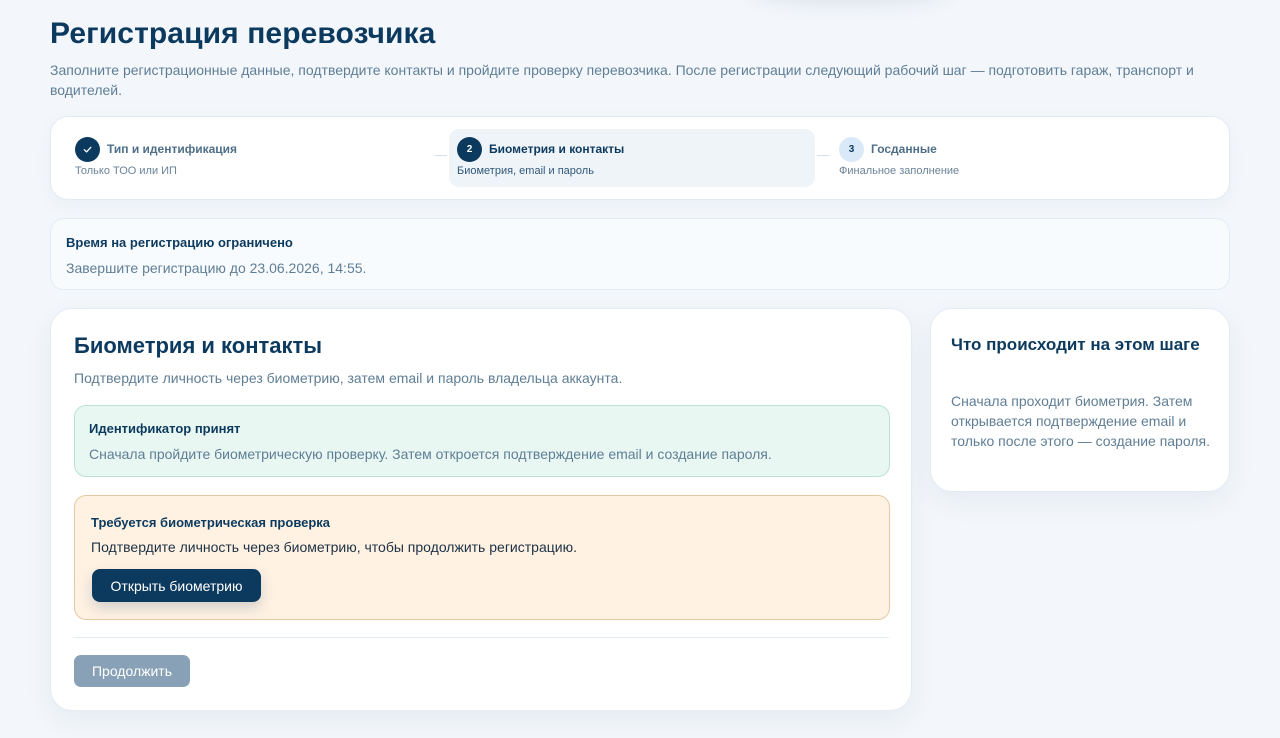  Describe the element at coordinates (176, 585) in the screenshot. I see `open-biometry-button: Открыть биометрию` at that location.